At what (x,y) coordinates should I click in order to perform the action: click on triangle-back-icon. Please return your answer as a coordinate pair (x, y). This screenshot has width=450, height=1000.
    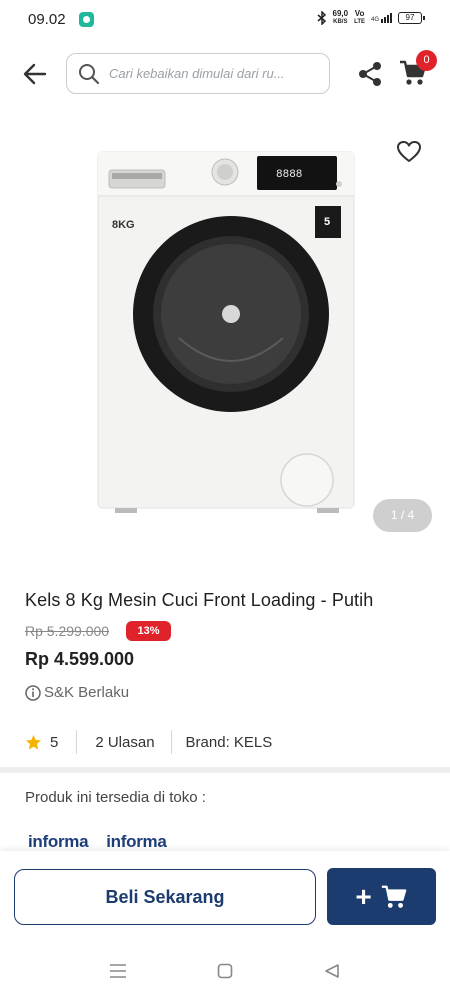
    Looking at the image, I should click on (332, 971).